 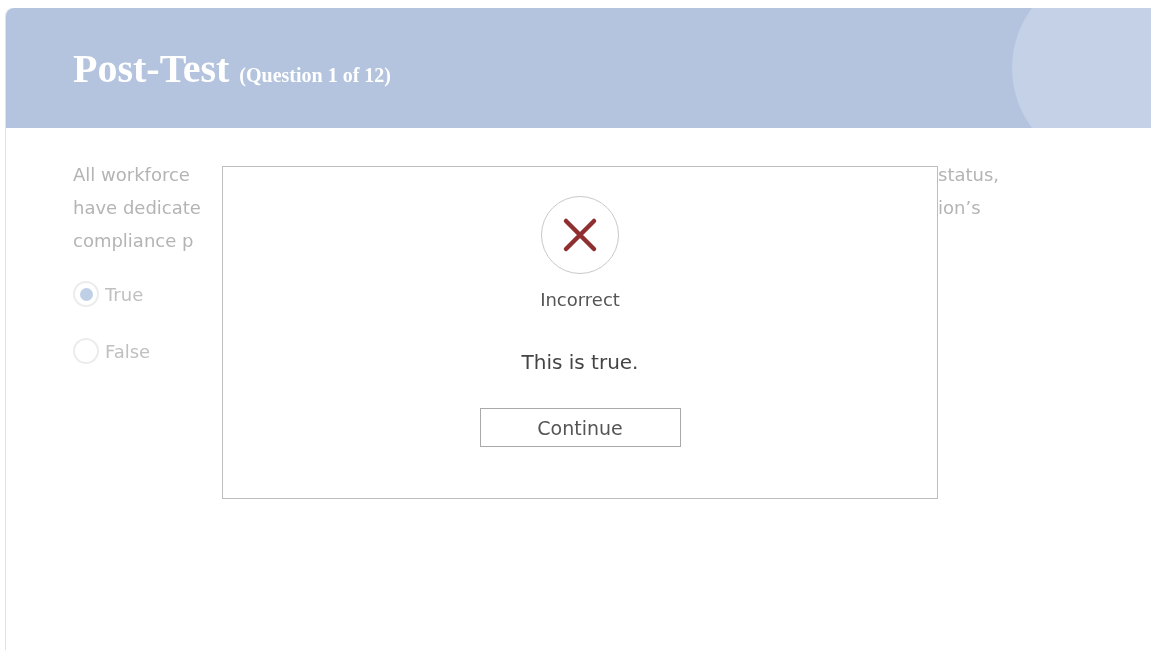 What do you see at coordinates (151, 68) in the screenshot?
I see `page-title: Post-Test` at bounding box center [151, 68].